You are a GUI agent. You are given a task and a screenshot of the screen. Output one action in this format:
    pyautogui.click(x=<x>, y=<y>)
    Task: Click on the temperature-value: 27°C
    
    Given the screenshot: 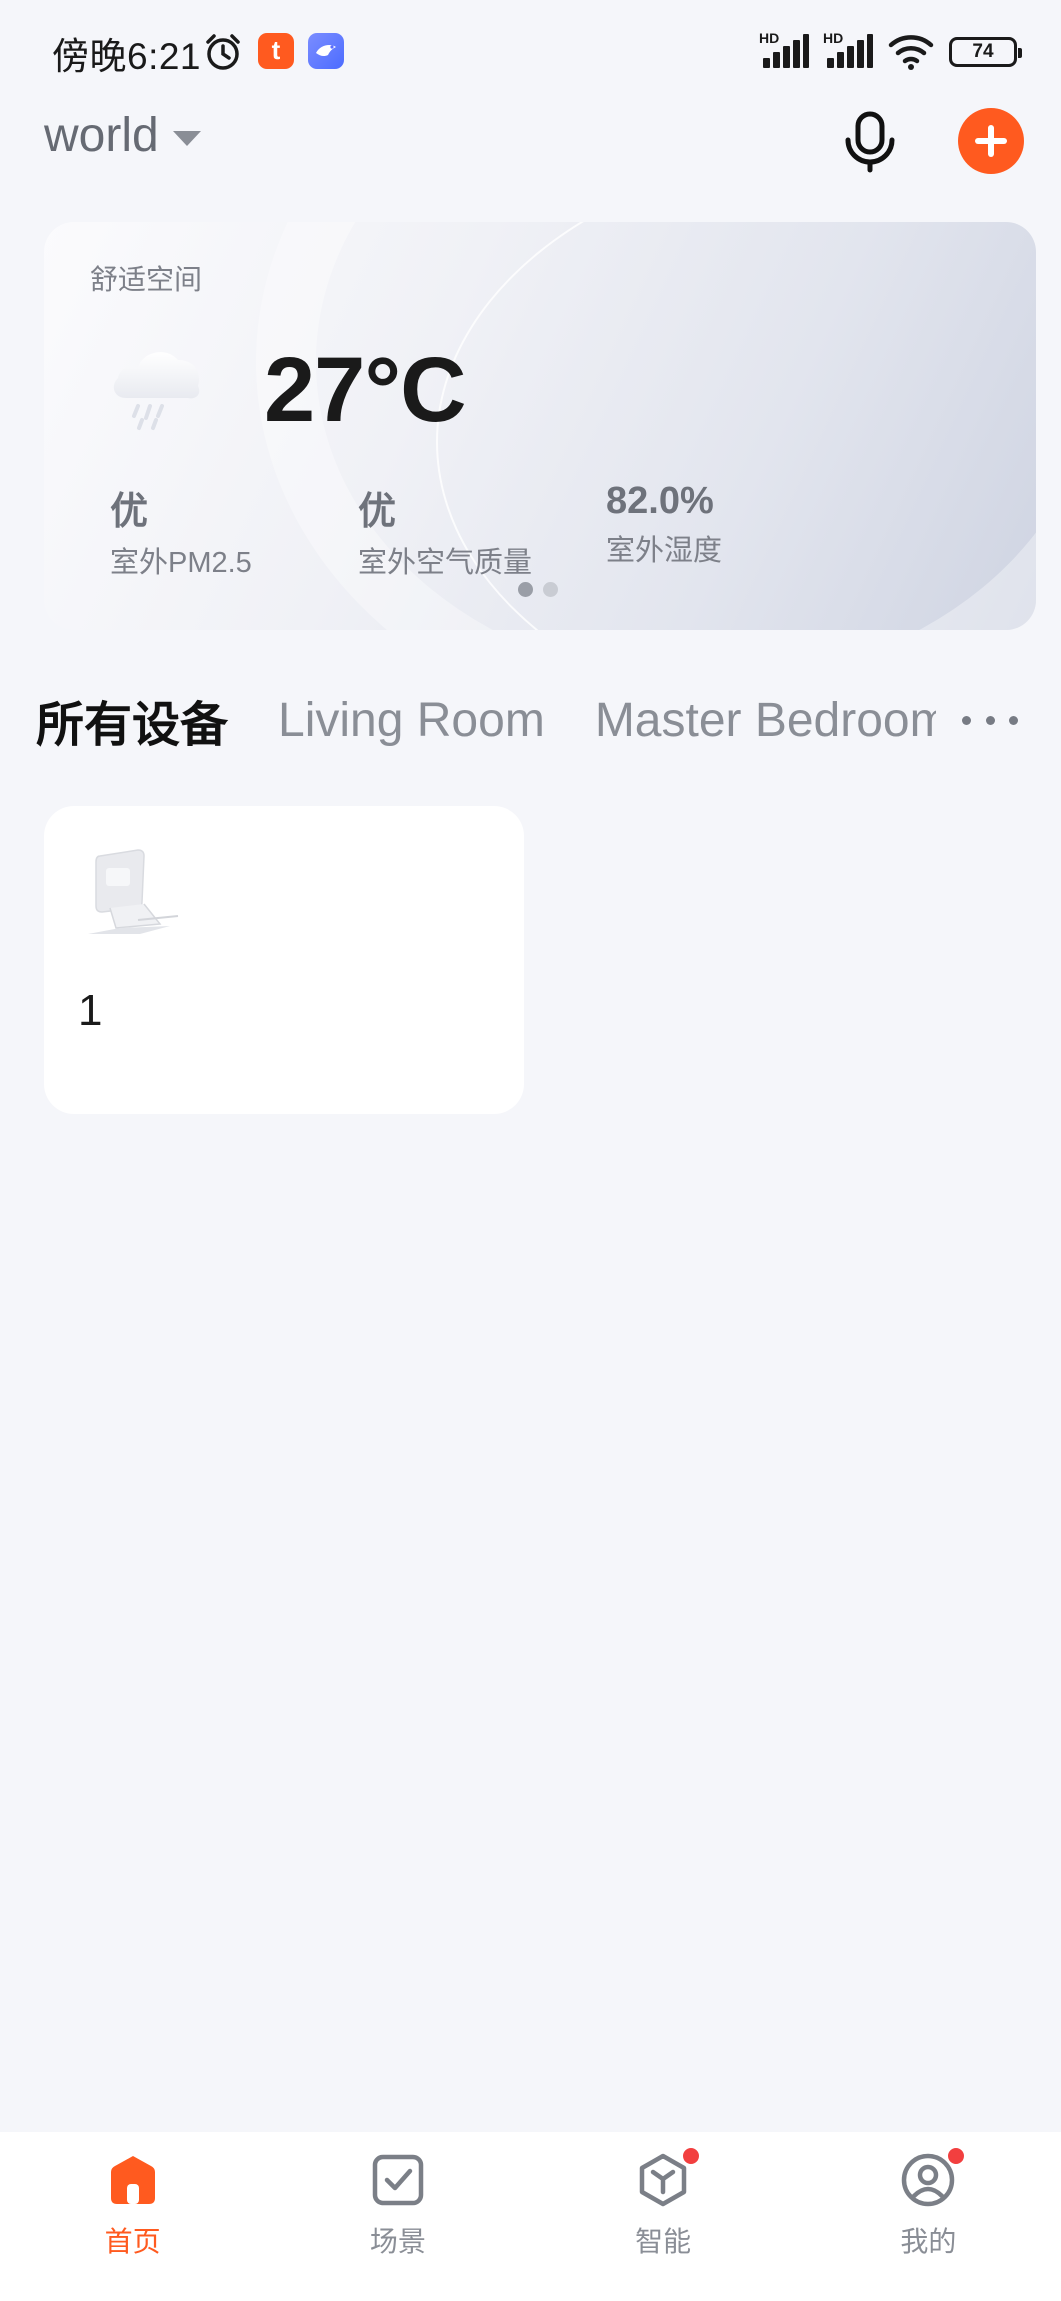 What is the action you would take?
    pyautogui.click(x=365, y=390)
    